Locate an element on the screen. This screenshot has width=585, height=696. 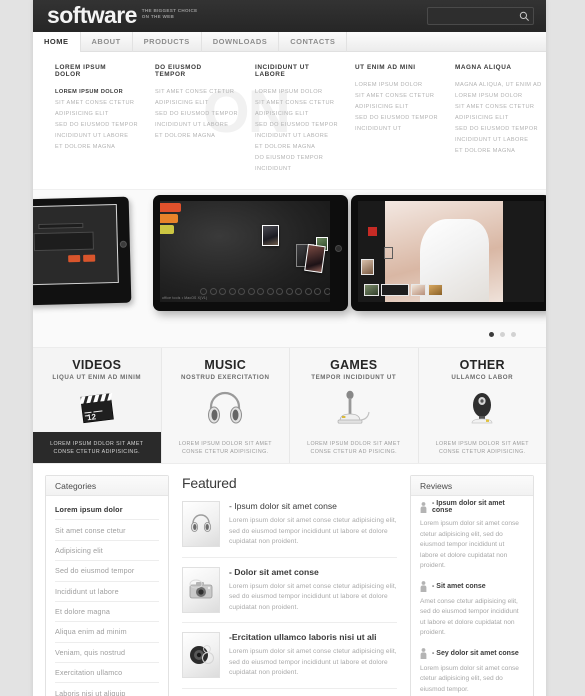
nav-item-downloads: DOWNLOADS is located at coordinates (241, 42).